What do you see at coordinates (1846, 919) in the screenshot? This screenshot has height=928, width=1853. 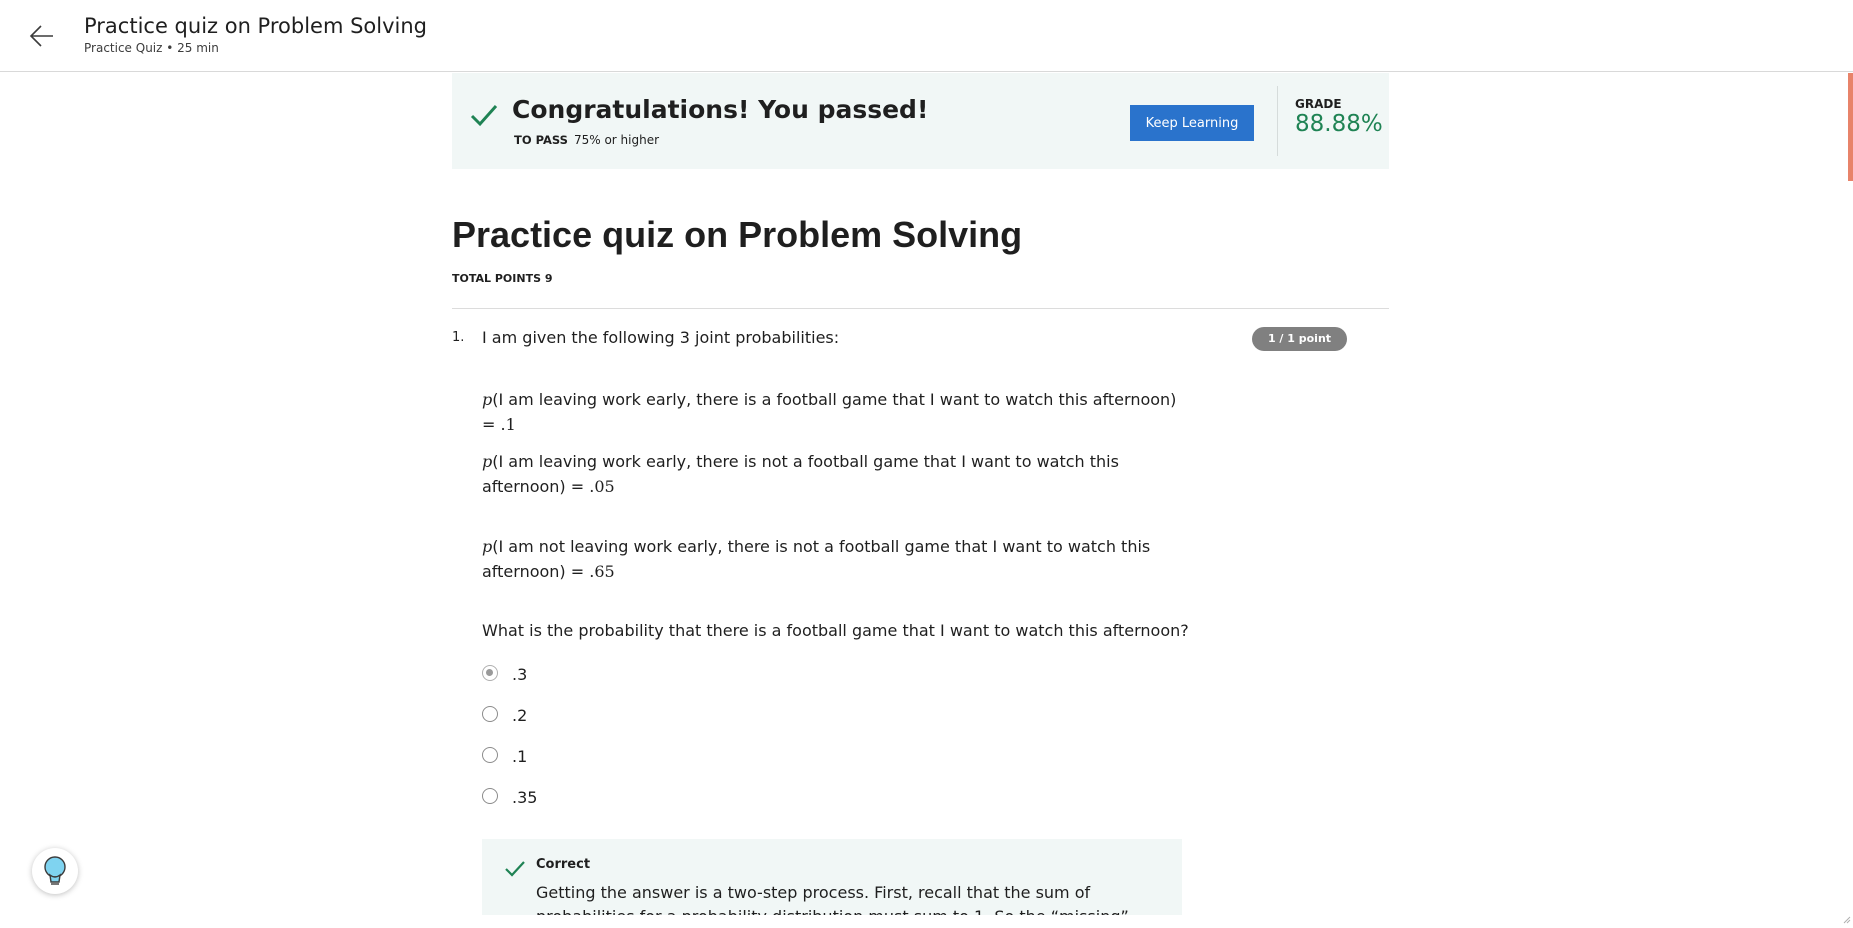 I see `resize-grip-icon` at bounding box center [1846, 919].